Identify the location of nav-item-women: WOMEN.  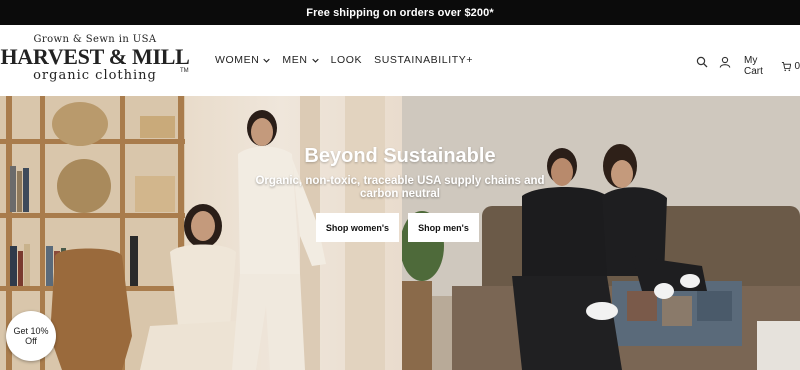
(243, 60).